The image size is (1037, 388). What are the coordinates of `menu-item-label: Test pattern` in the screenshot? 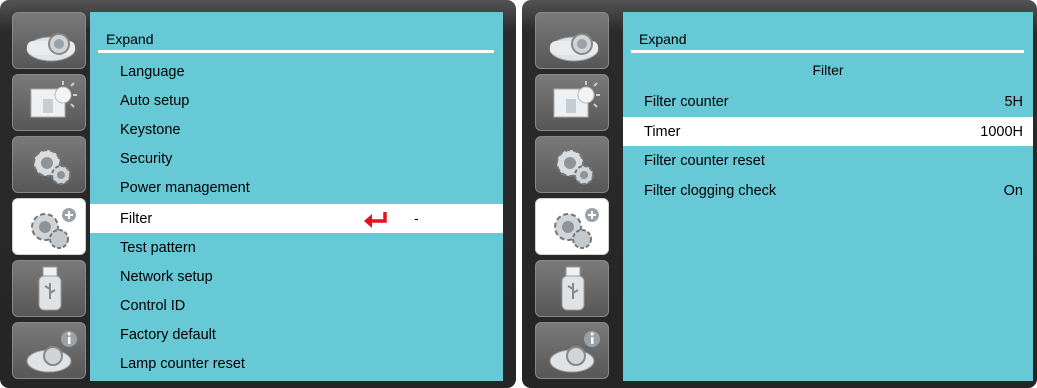 It's located at (158, 248).